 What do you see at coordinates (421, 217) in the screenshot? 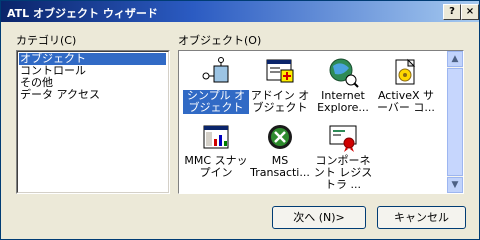
I see `cancel-button: キャンセル` at bounding box center [421, 217].